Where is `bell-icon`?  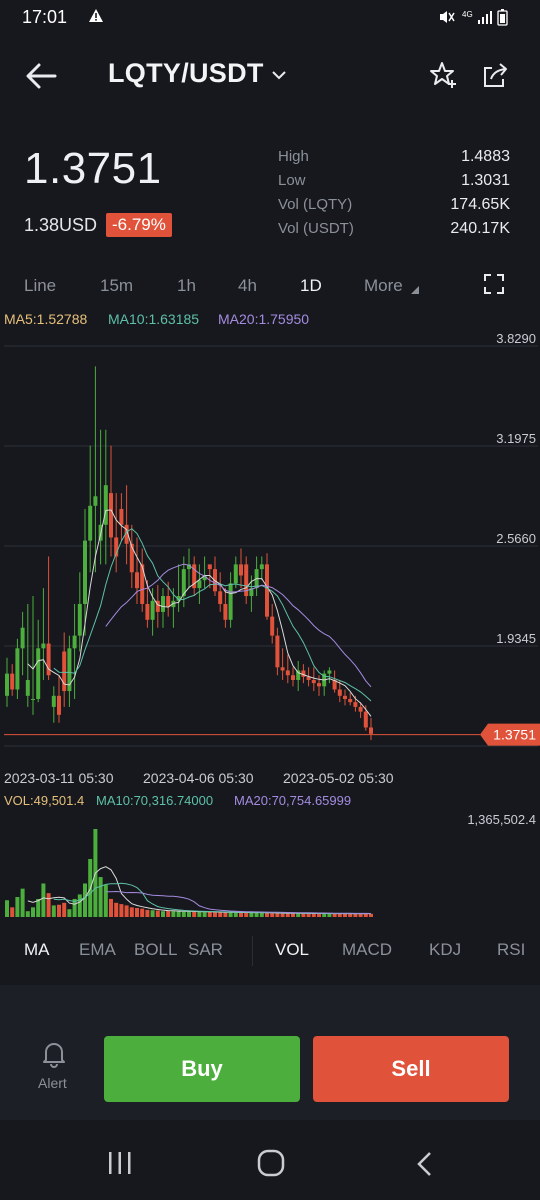 bell-icon is located at coordinates (54, 1054).